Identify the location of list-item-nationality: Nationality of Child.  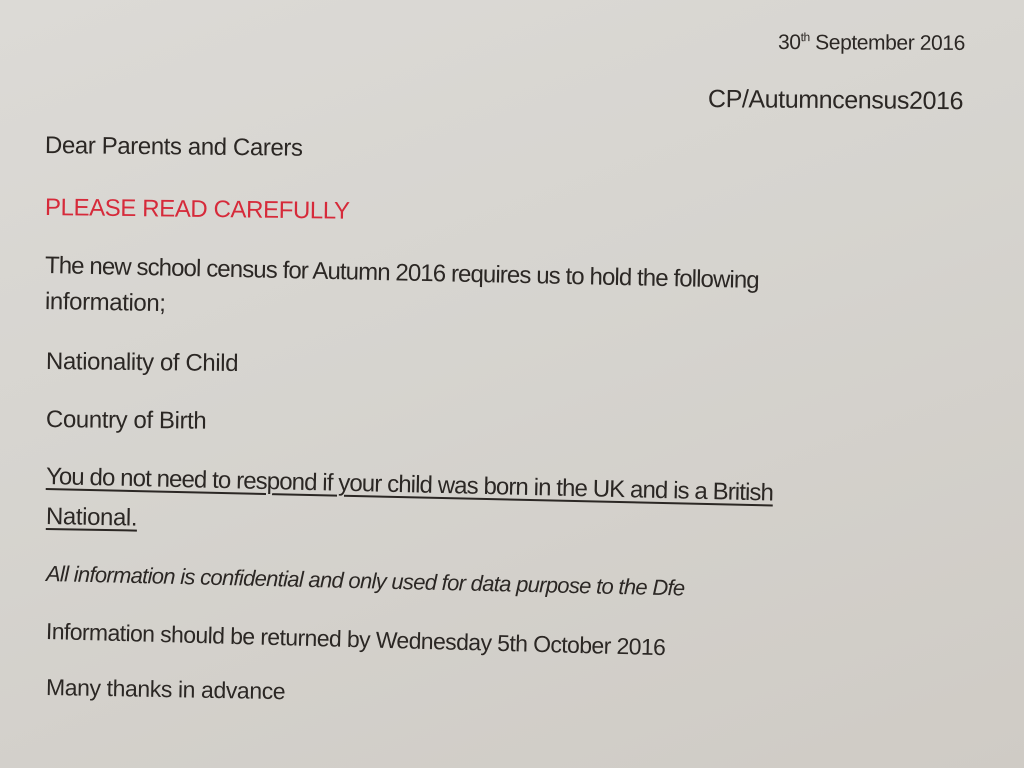
(142, 363).